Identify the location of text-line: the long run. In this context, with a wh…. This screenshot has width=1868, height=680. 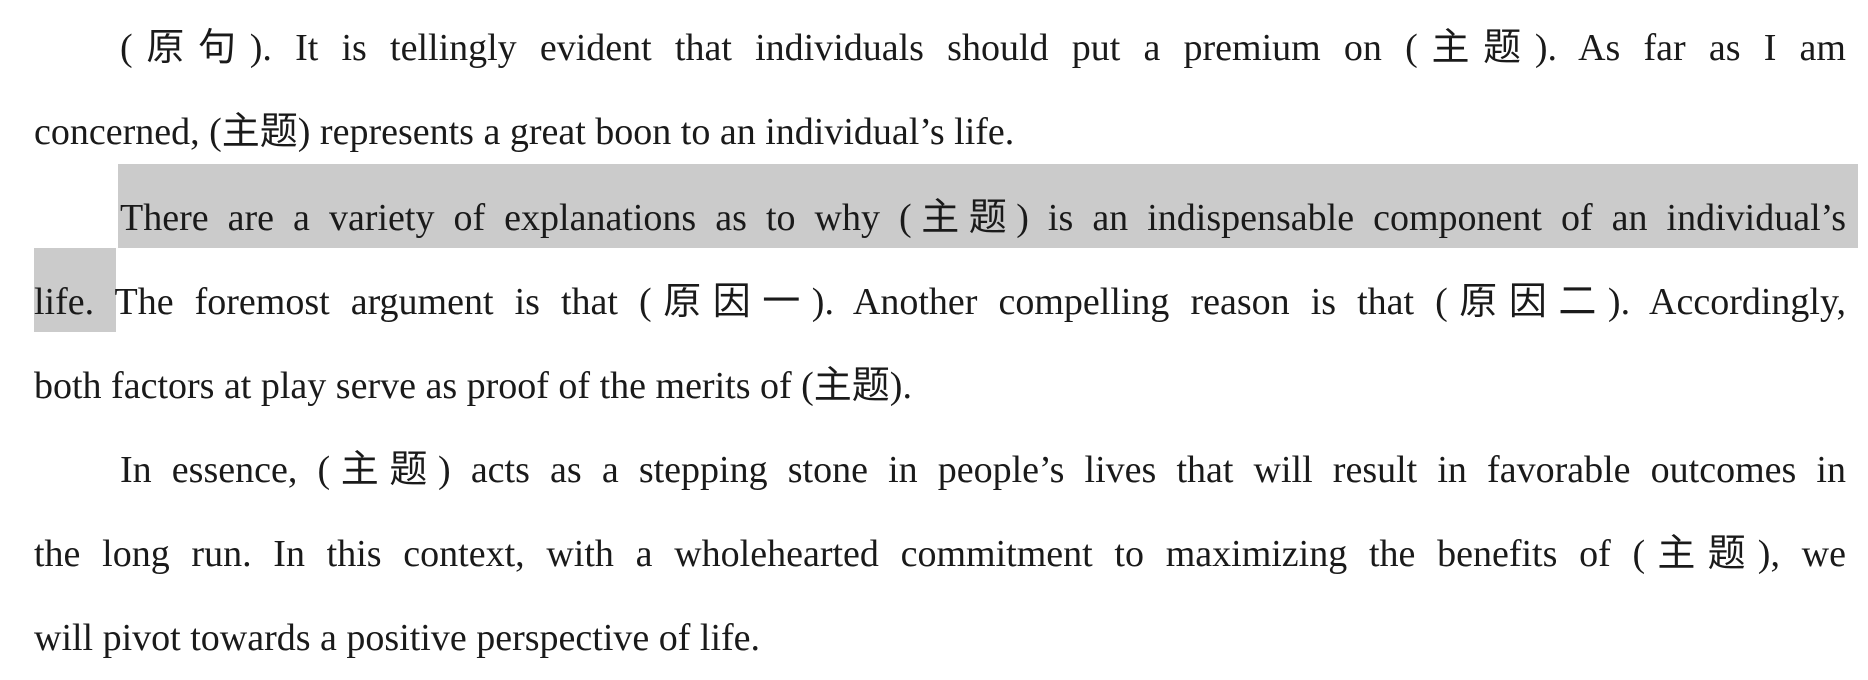
(934, 554).